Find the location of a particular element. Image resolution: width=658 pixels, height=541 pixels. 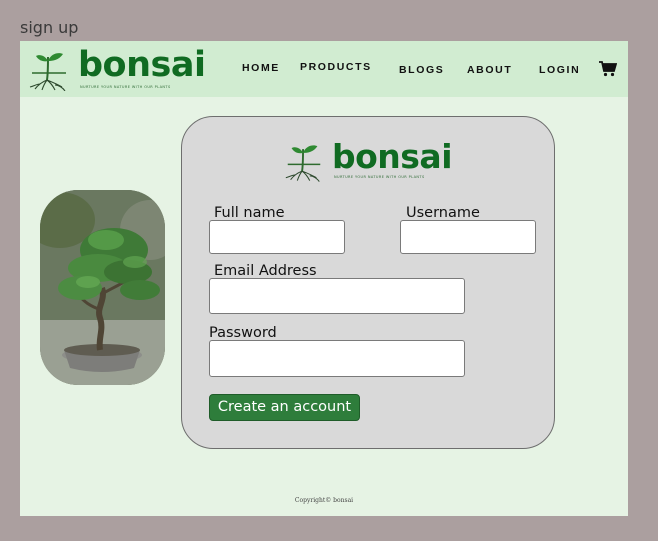

password-label: Password is located at coordinates (243, 333).